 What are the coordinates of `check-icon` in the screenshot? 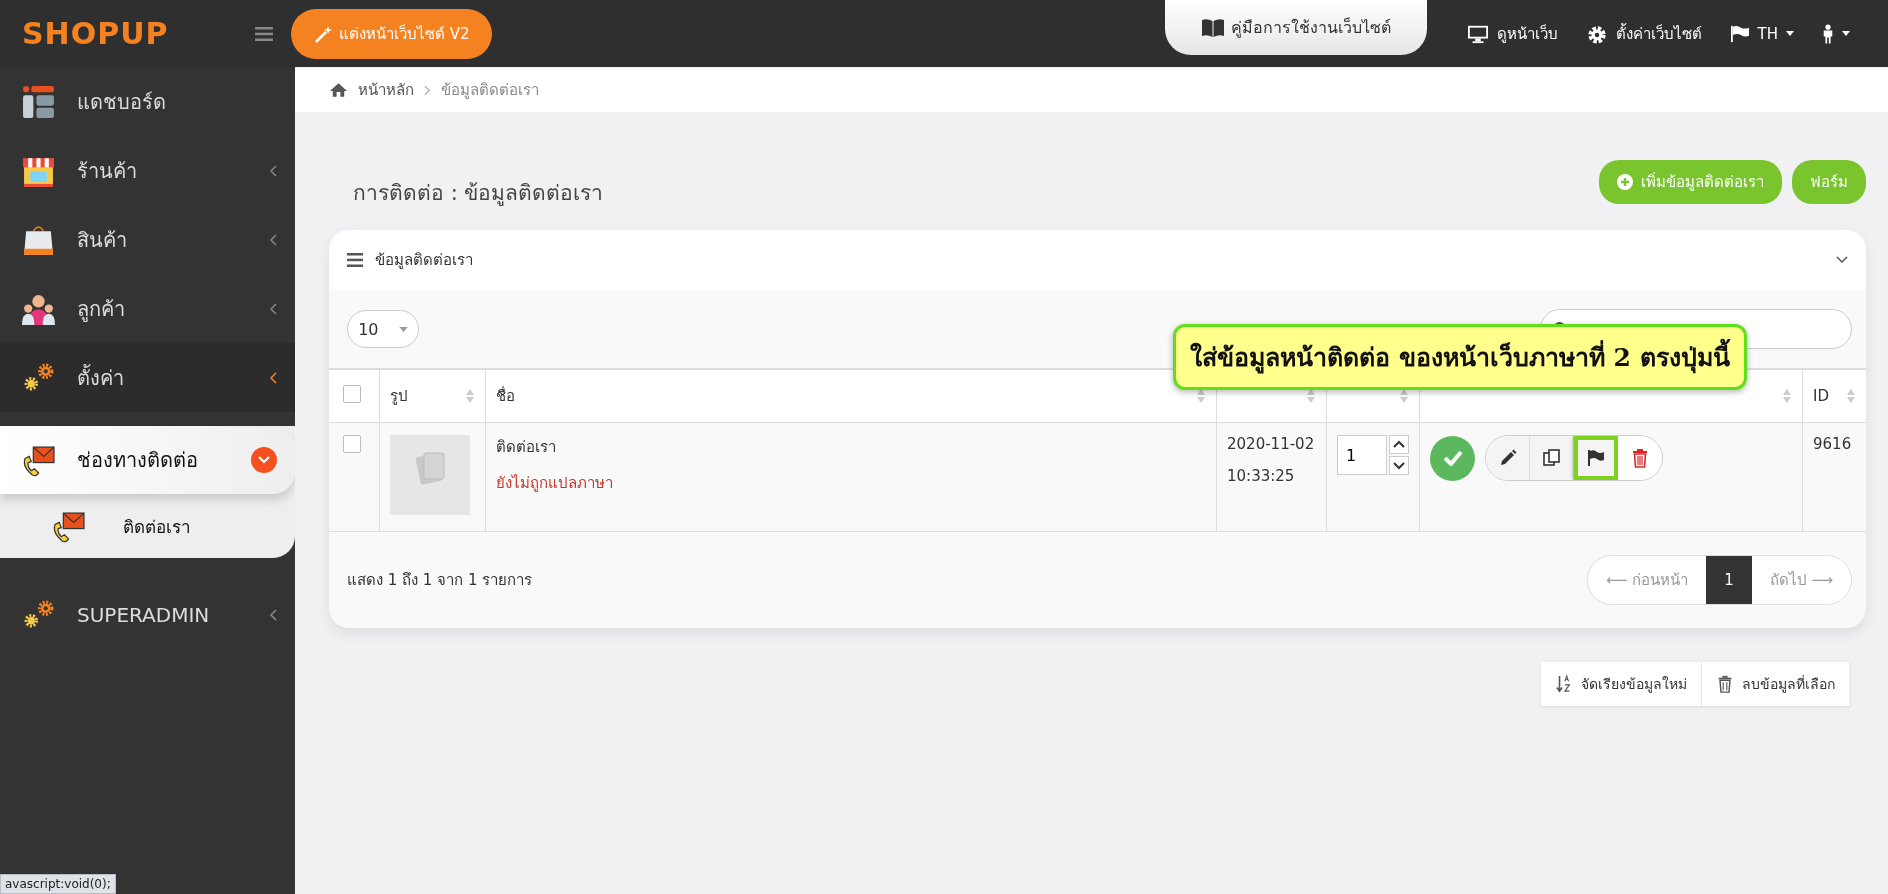 It's located at (1452, 458).